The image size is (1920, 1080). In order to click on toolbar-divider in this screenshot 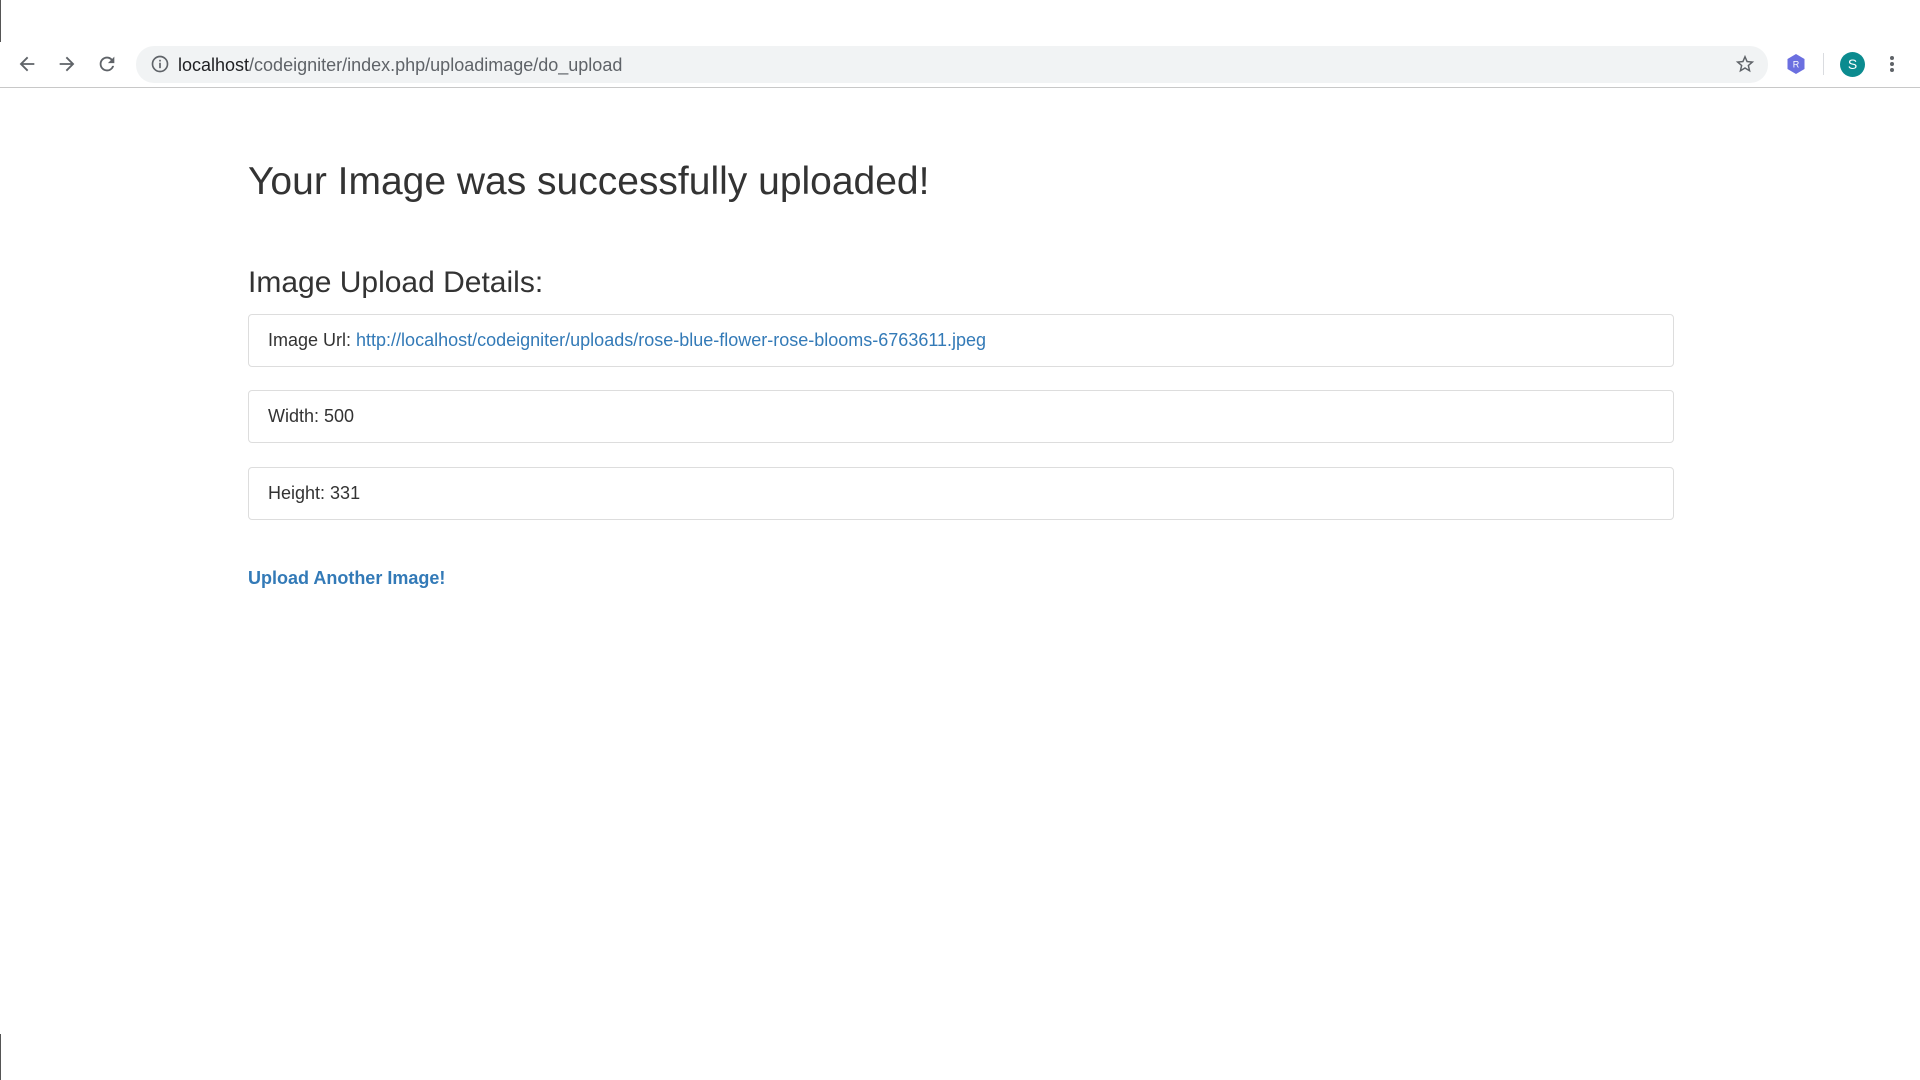, I will do `click(1823, 64)`.